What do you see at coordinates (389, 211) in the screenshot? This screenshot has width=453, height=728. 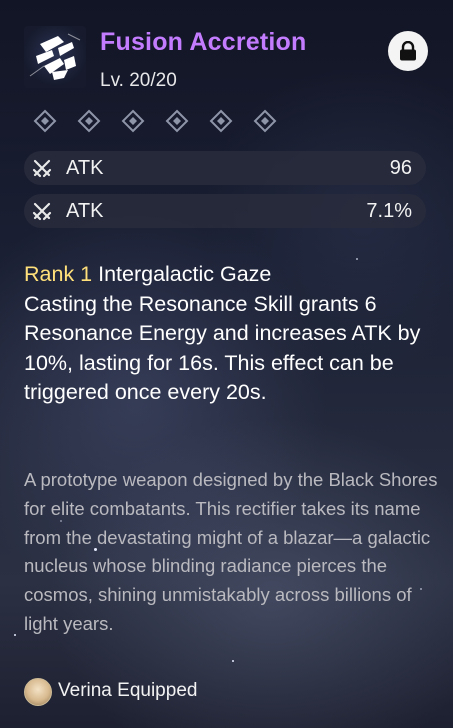 I see `stat-value: 7.1%` at bounding box center [389, 211].